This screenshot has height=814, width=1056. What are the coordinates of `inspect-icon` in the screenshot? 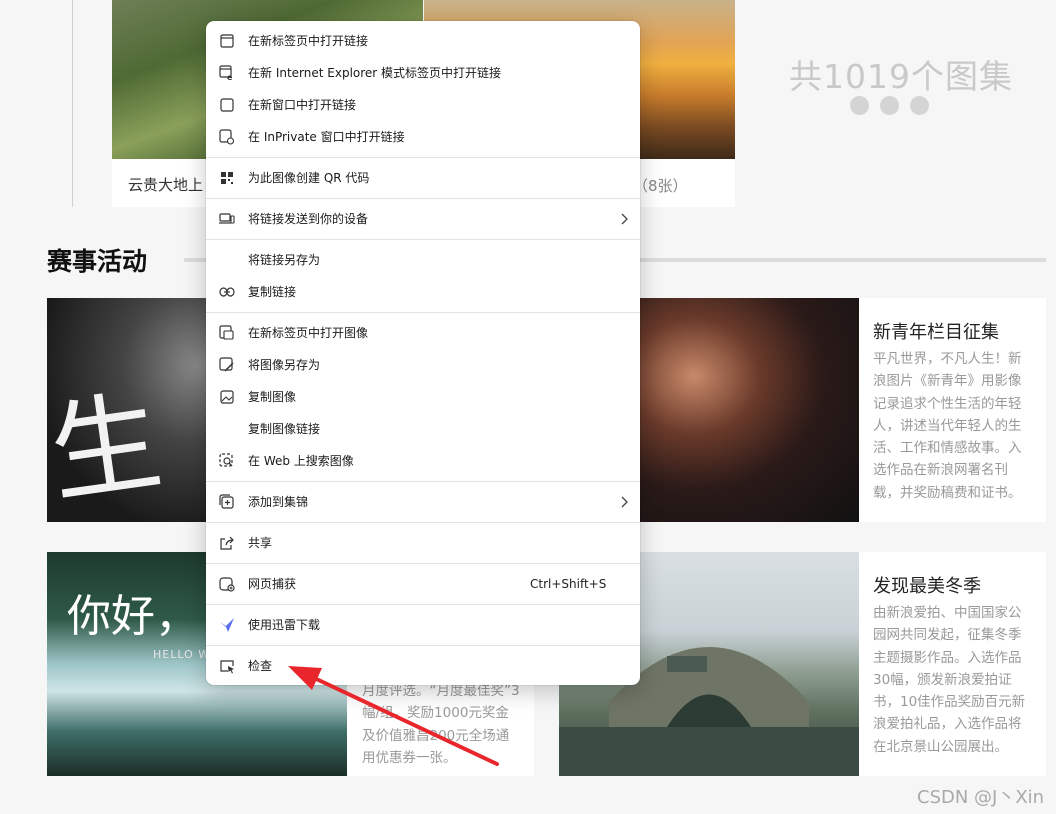 It's located at (227, 666).